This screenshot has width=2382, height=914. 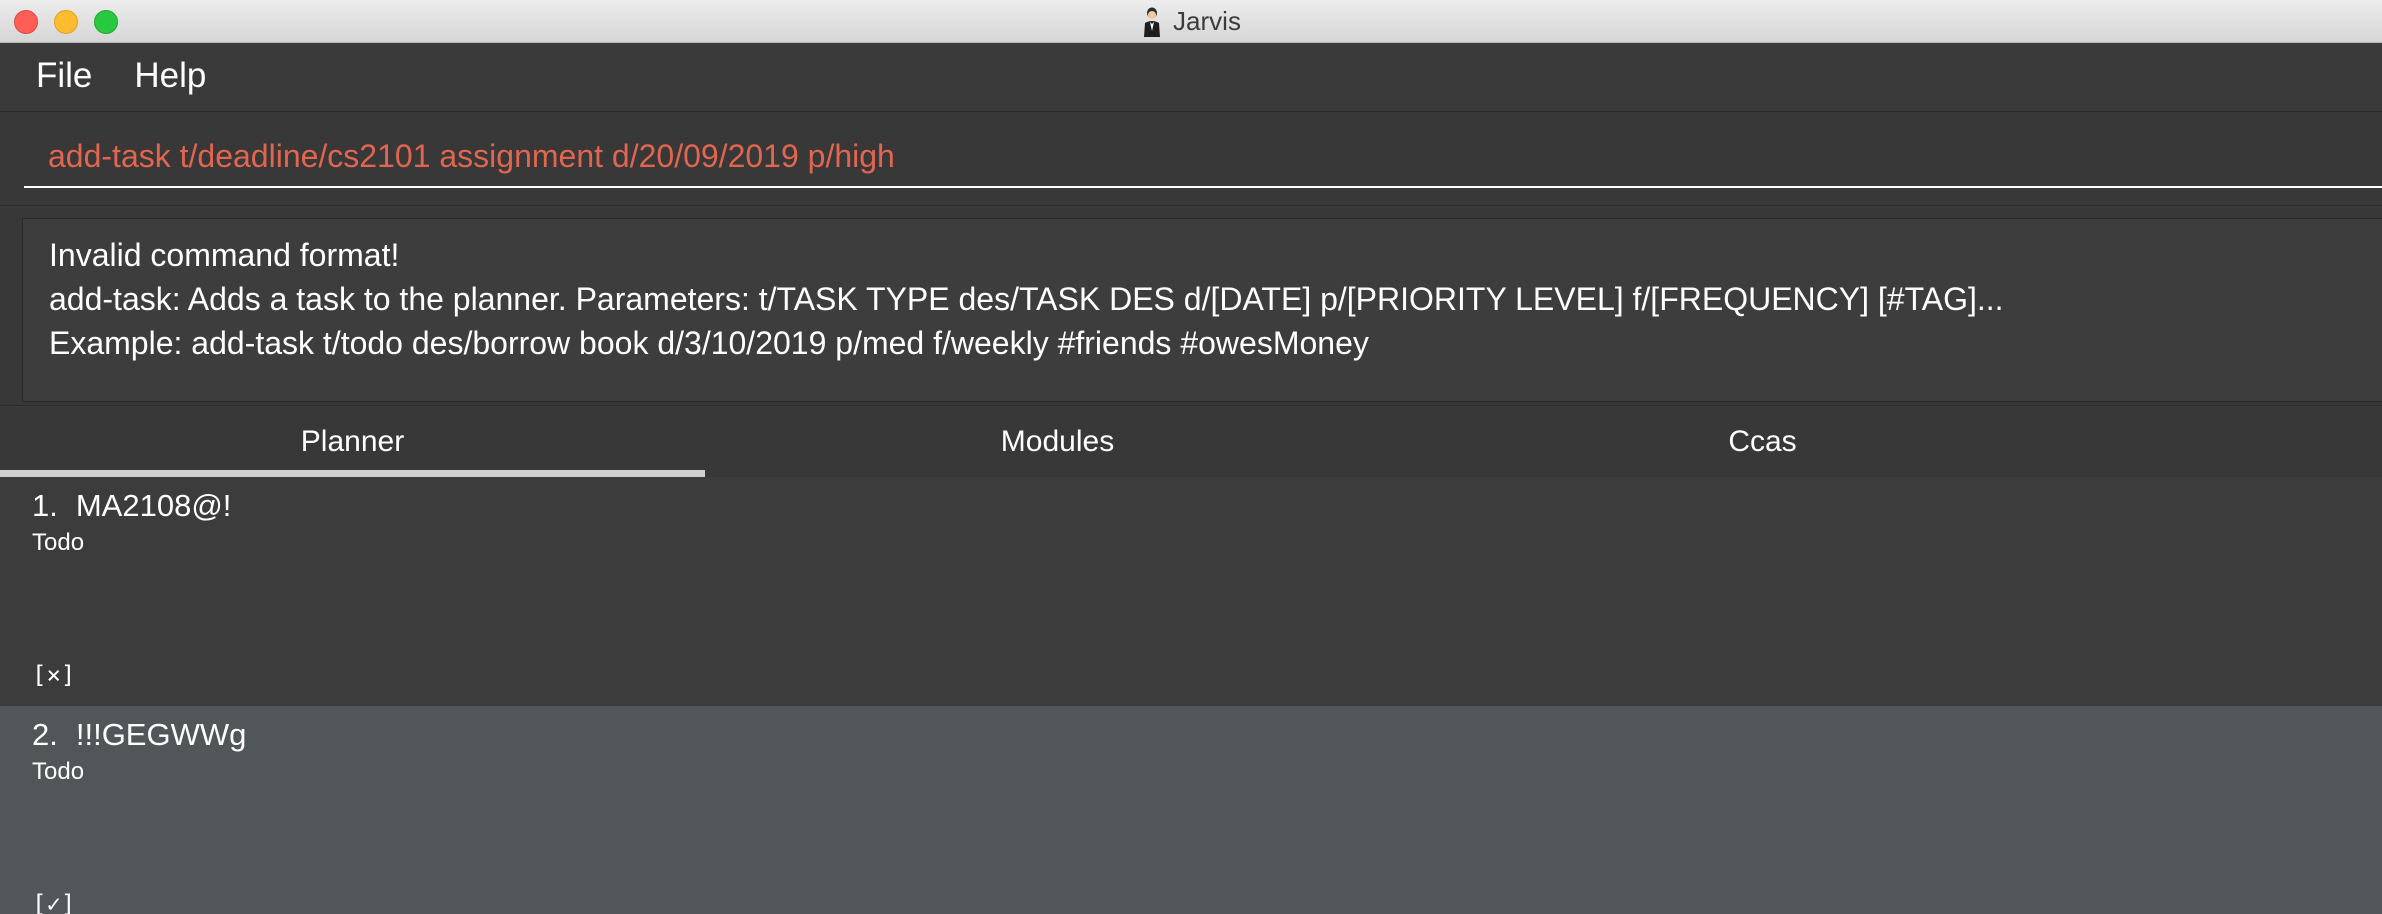 What do you see at coordinates (1152, 22) in the screenshot?
I see `butler-icon` at bounding box center [1152, 22].